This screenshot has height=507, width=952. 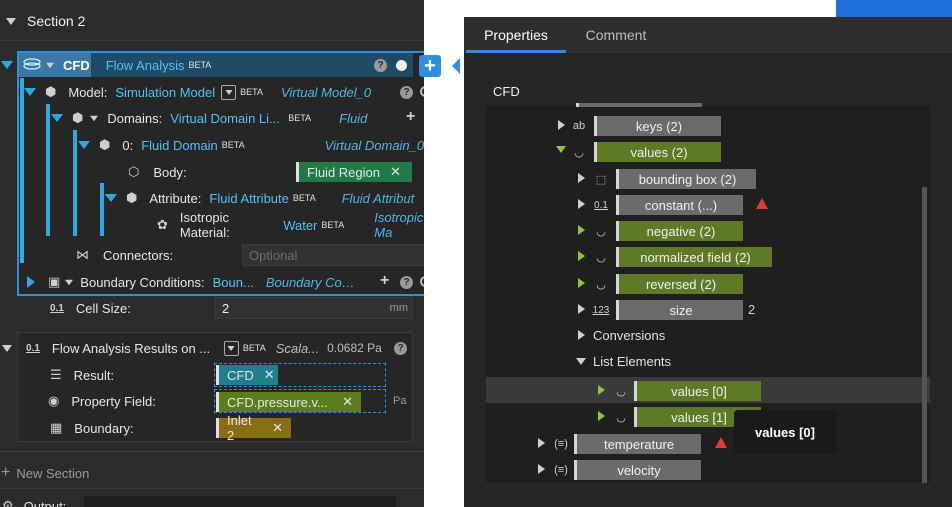 What do you see at coordinates (247, 375) in the screenshot?
I see `cfd-chip: CFD ✕` at bounding box center [247, 375].